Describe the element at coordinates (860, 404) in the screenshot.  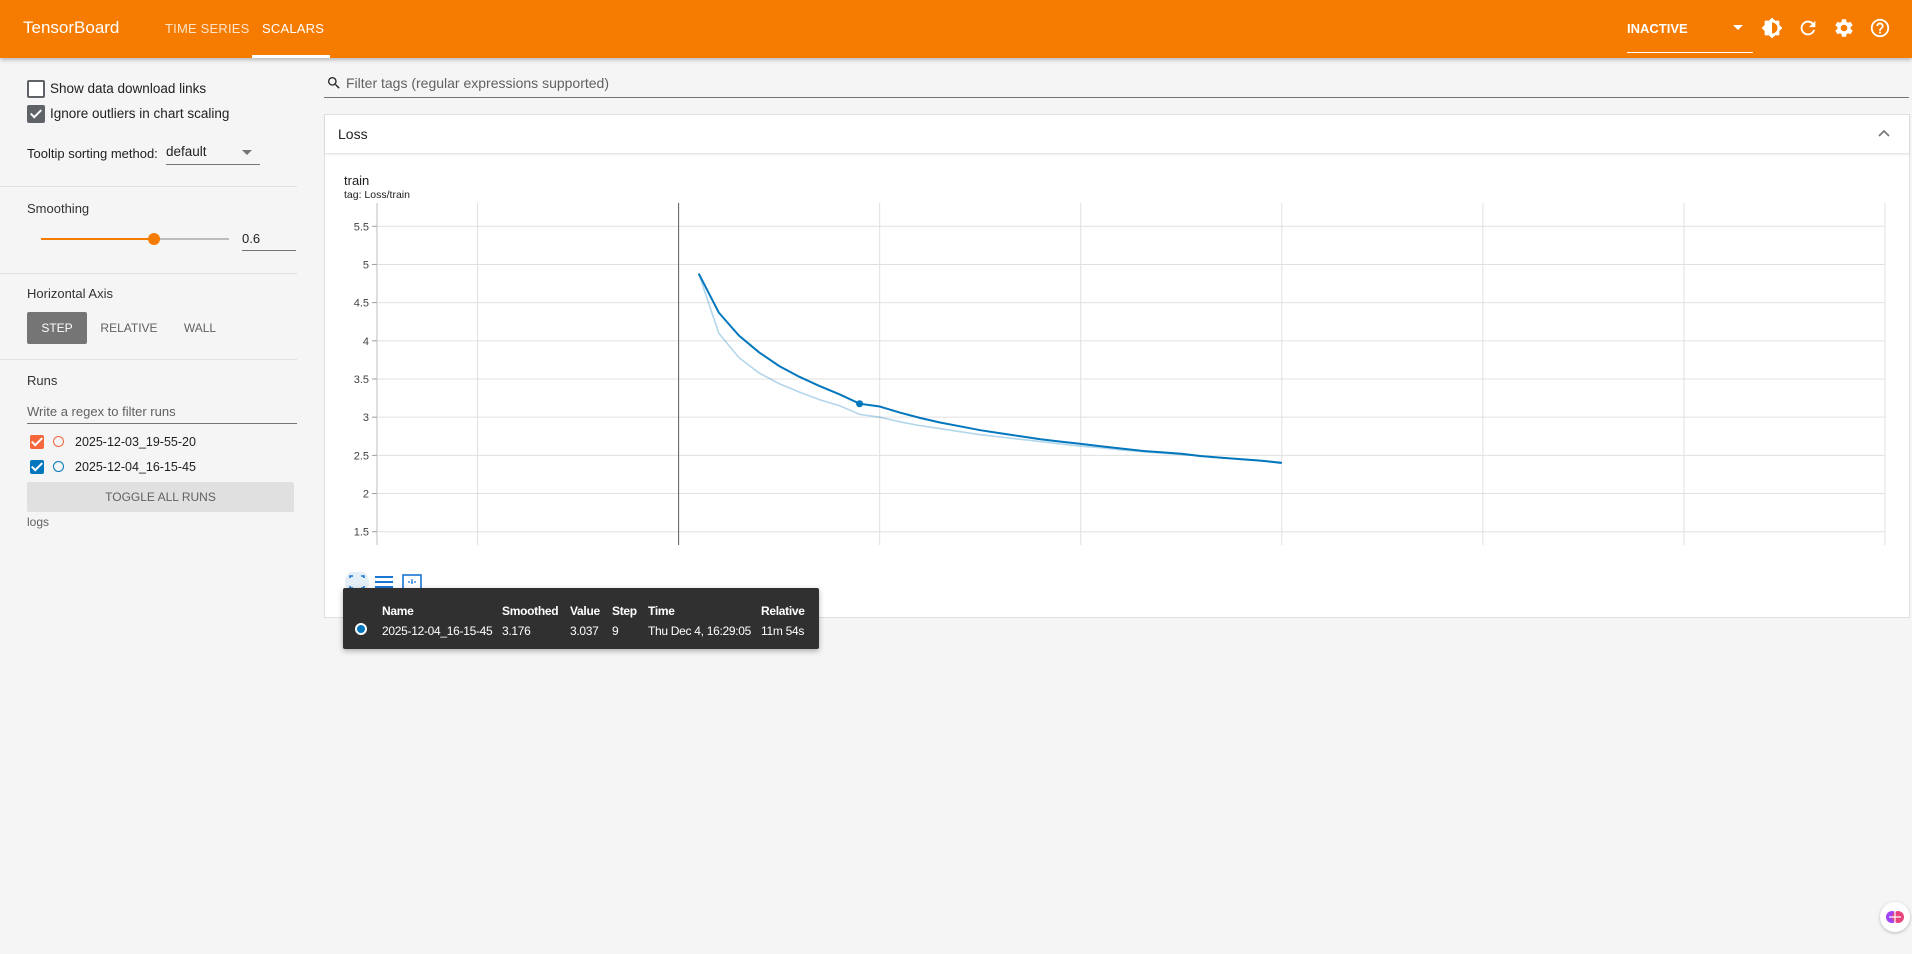
I see `hover-point` at that location.